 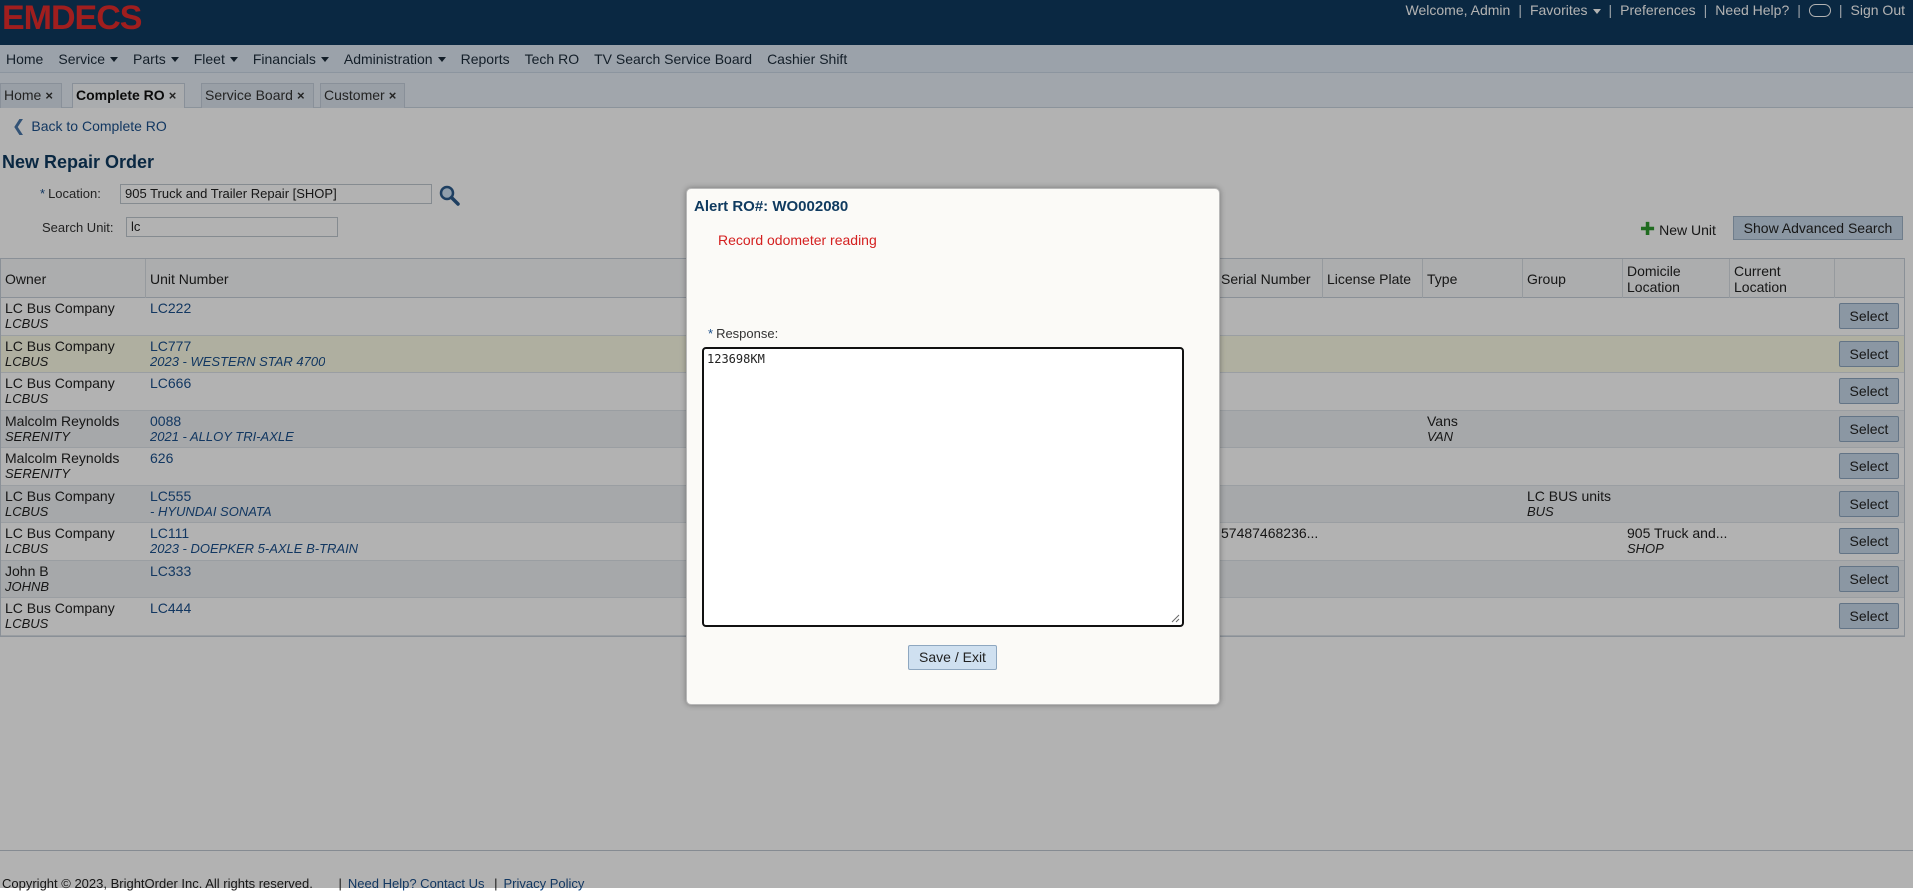 I want to click on response-label: * Response:, so click(x=743, y=333).